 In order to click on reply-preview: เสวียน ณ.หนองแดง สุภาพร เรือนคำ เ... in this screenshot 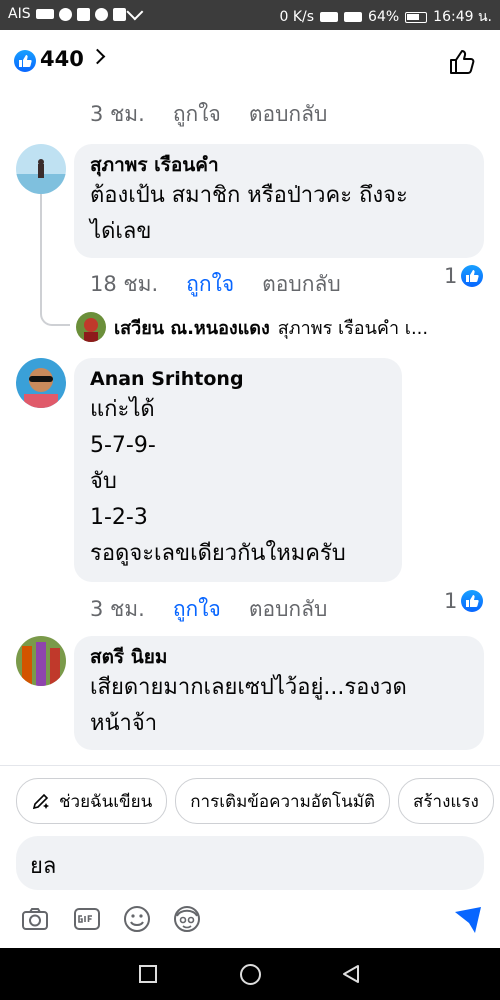, I will do `click(252, 327)`.